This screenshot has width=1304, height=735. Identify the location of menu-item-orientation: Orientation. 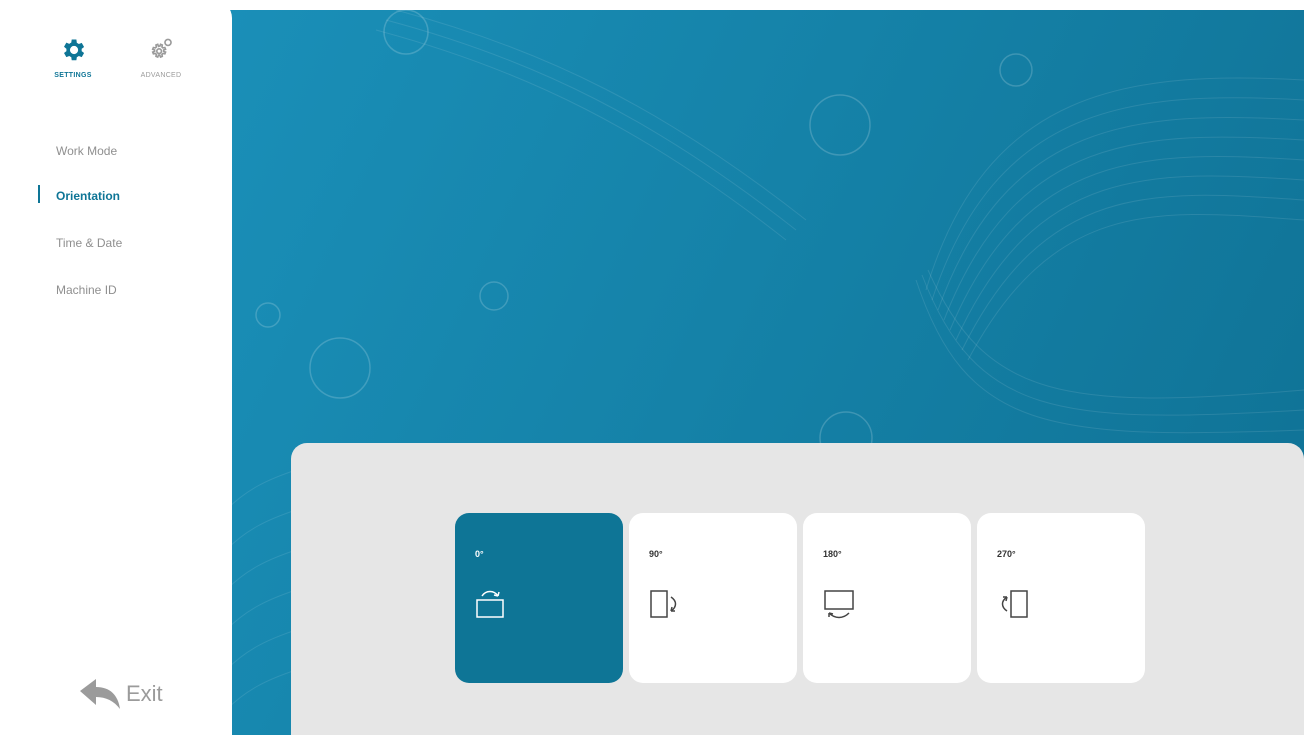
(88, 196).